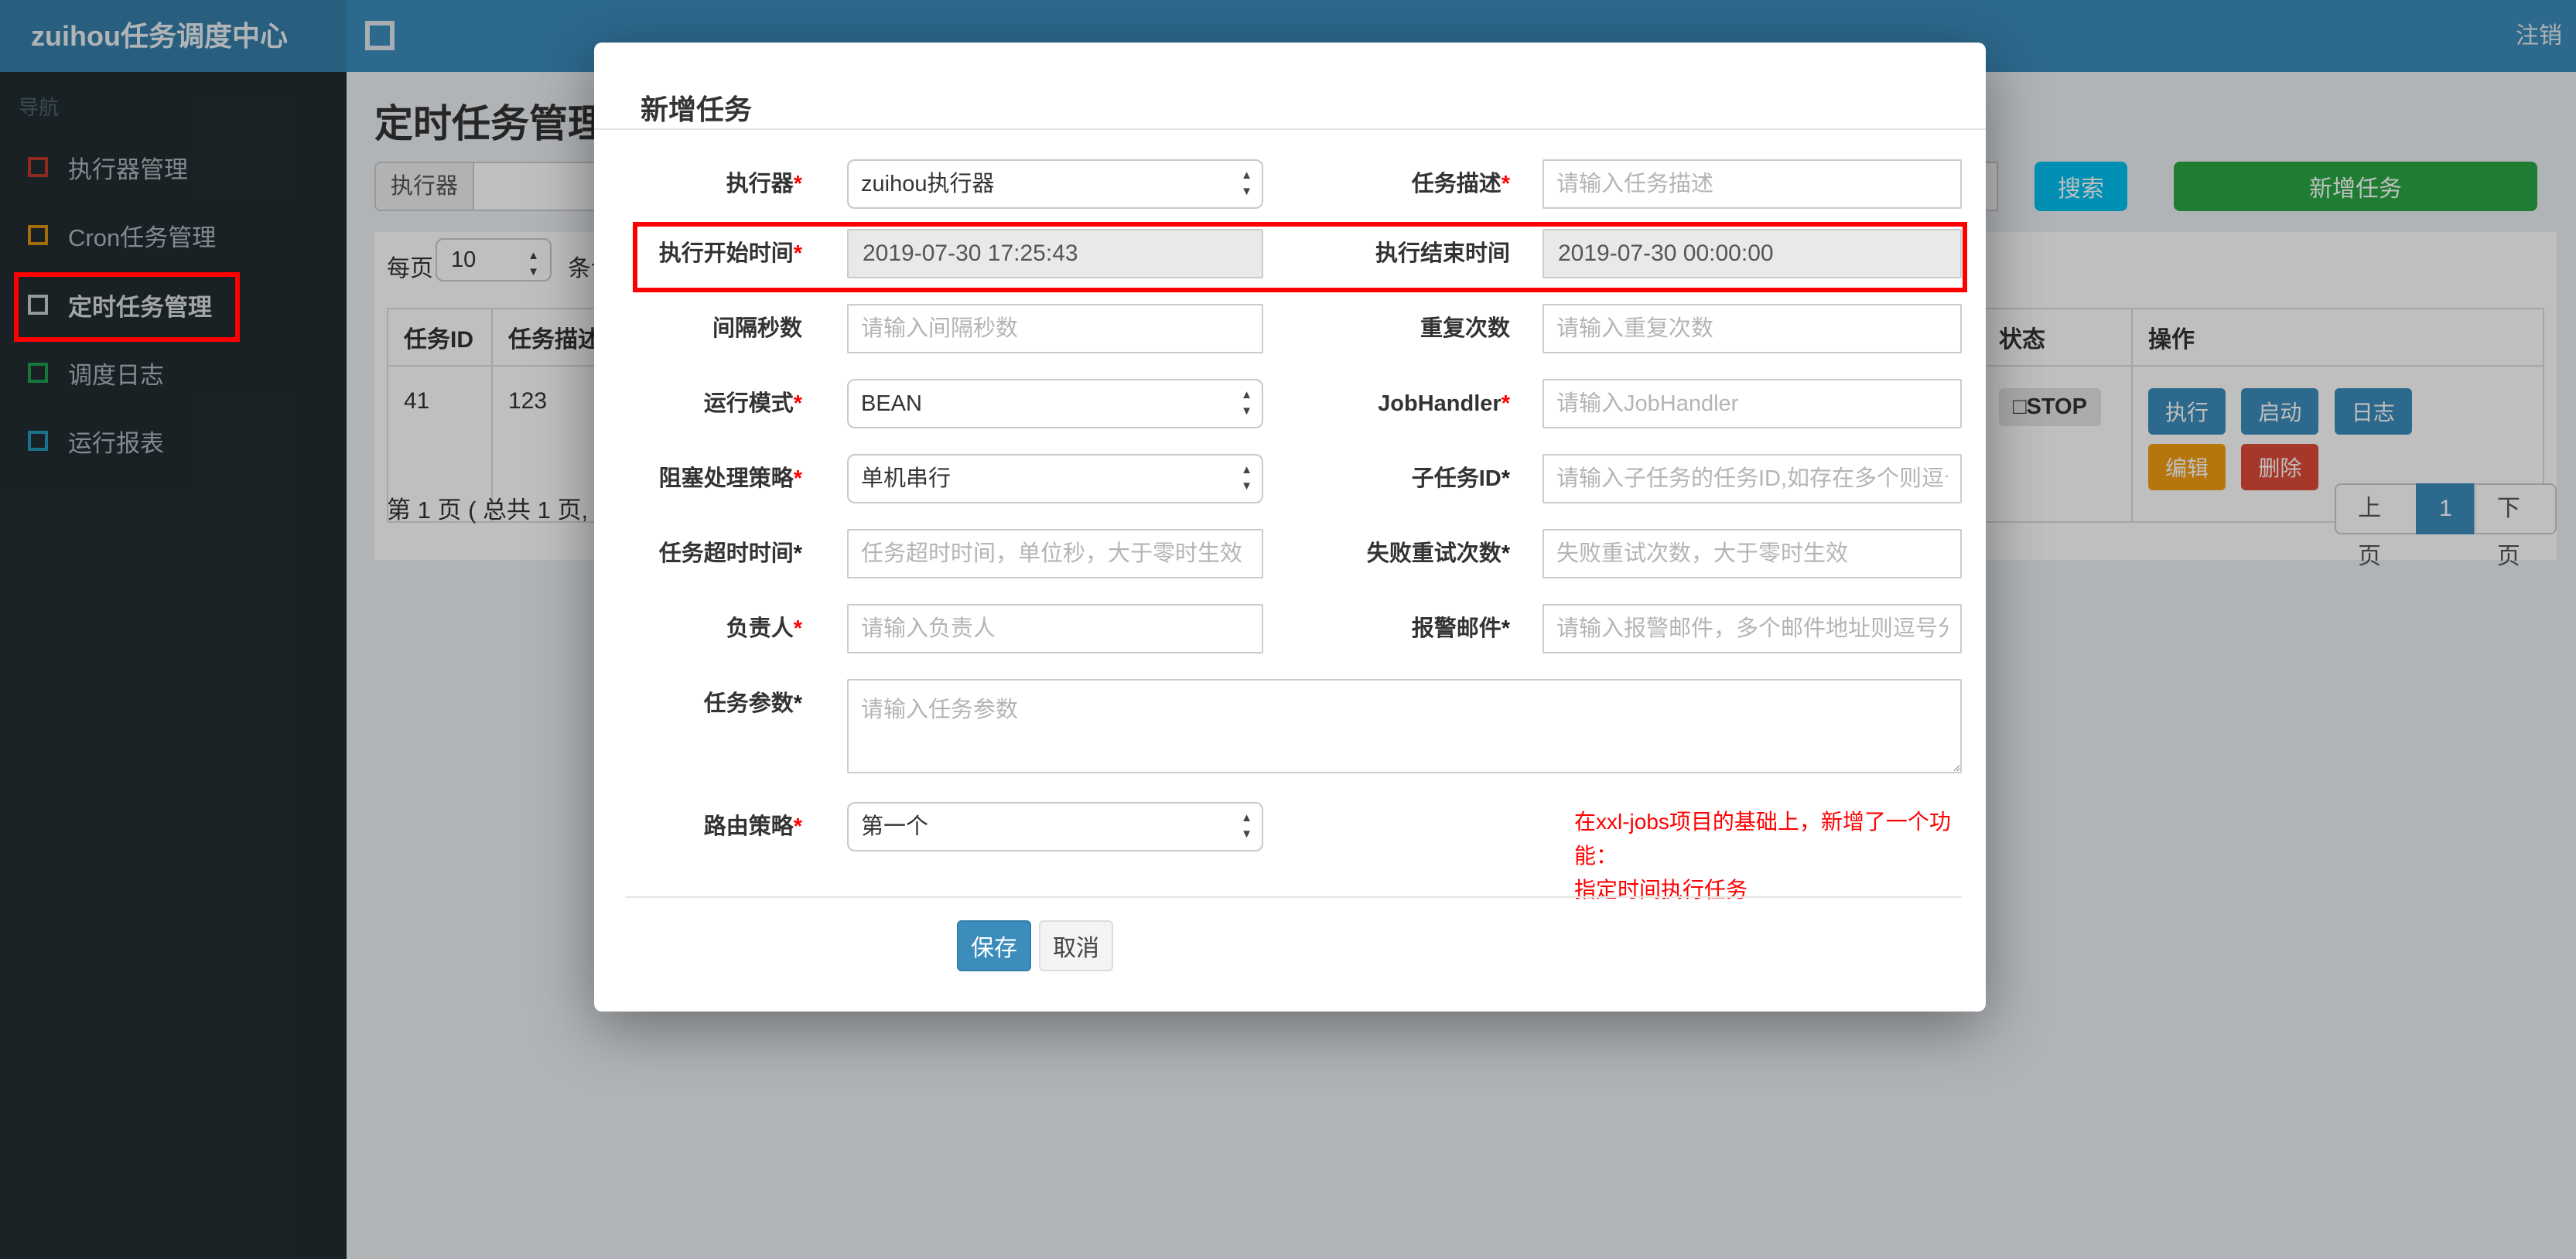 The width and height of the screenshot is (2576, 1259). I want to click on exec-start-time-field: 2019-07-30 17:25:43, so click(1055, 253).